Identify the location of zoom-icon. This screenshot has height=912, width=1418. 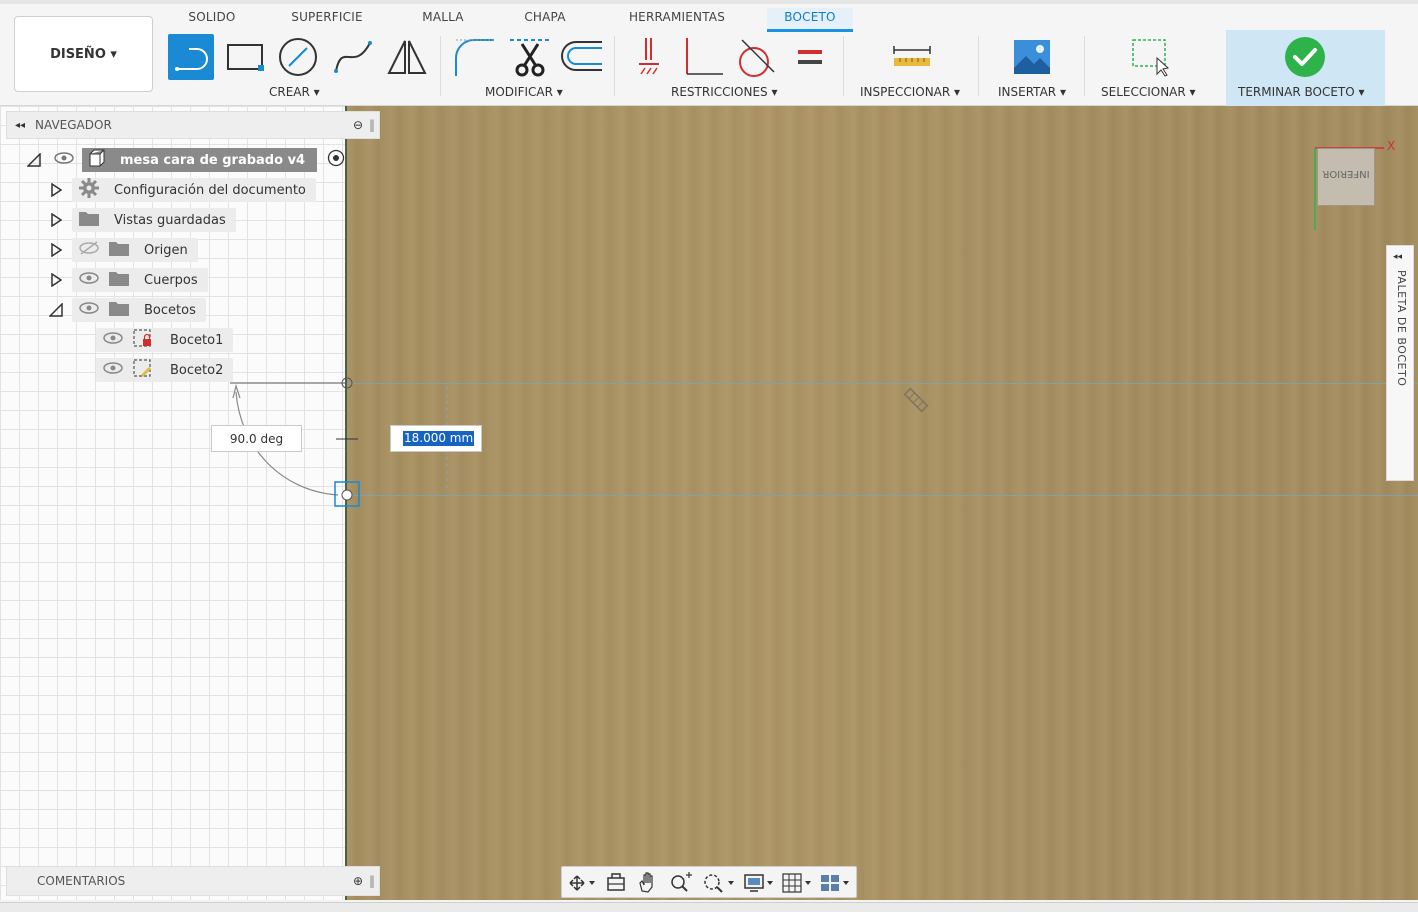
(681, 882).